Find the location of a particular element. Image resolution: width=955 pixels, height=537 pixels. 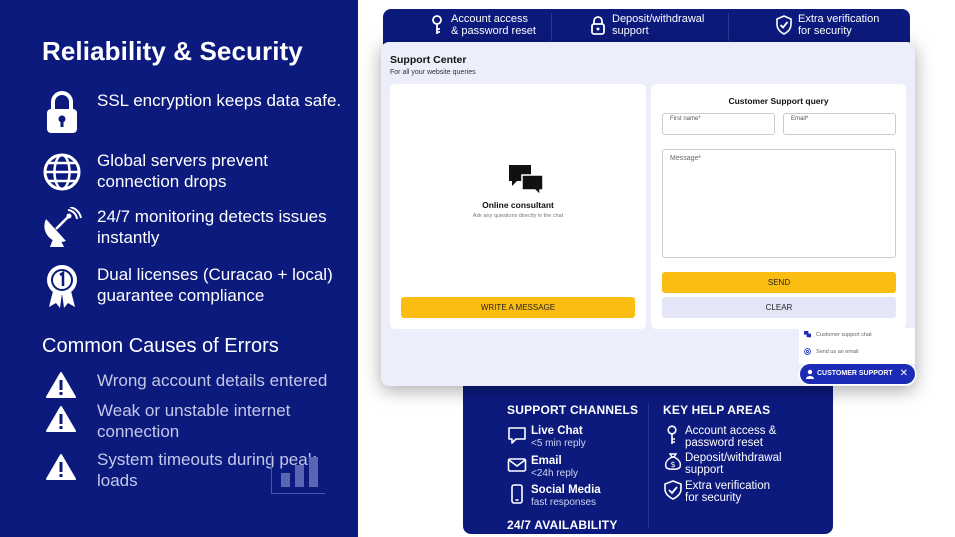

consultant-title: Online consultant is located at coordinates (518, 205).